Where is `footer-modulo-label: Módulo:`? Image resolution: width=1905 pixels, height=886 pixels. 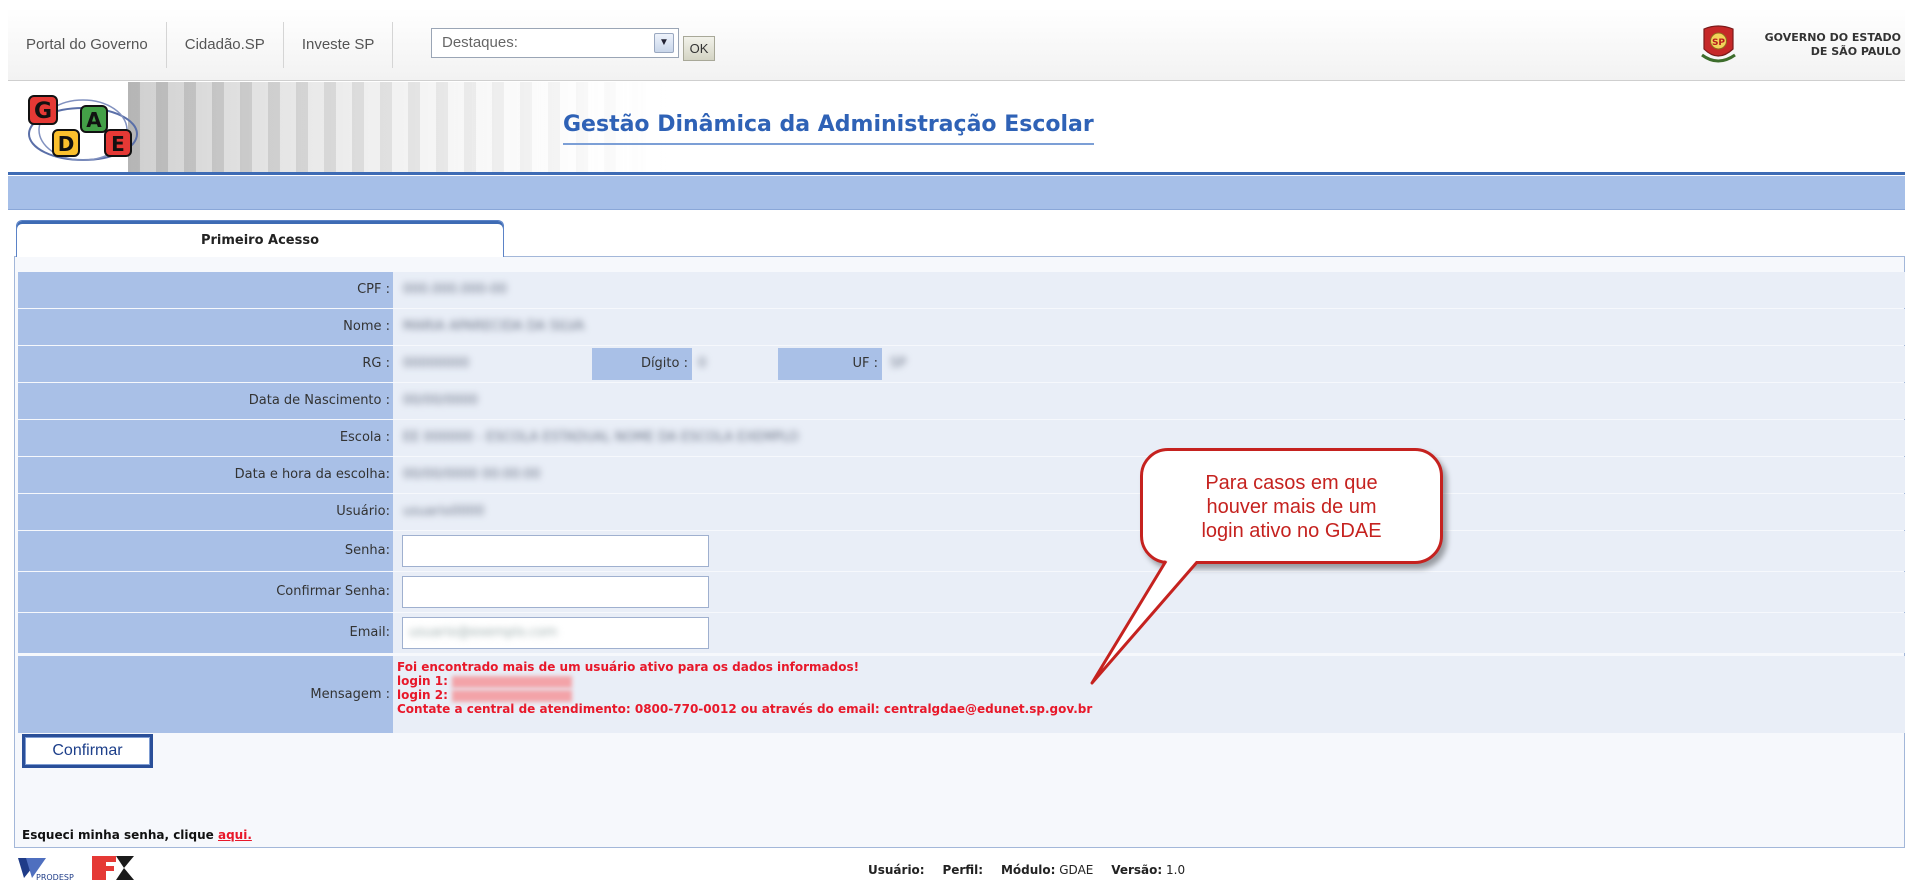 footer-modulo-label: Módulo: is located at coordinates (1028, 870).